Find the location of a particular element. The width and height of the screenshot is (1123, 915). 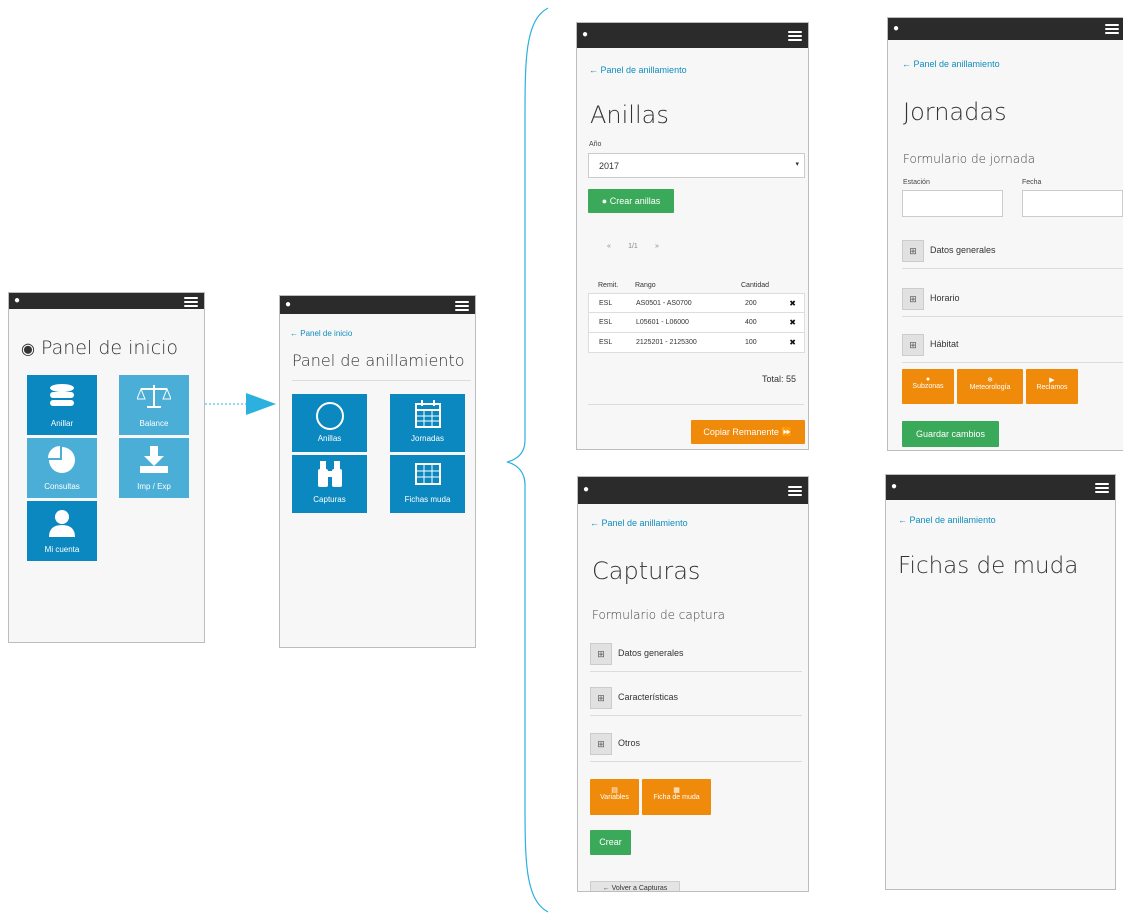

next-page-button: » is located at coordinates (657, 246).